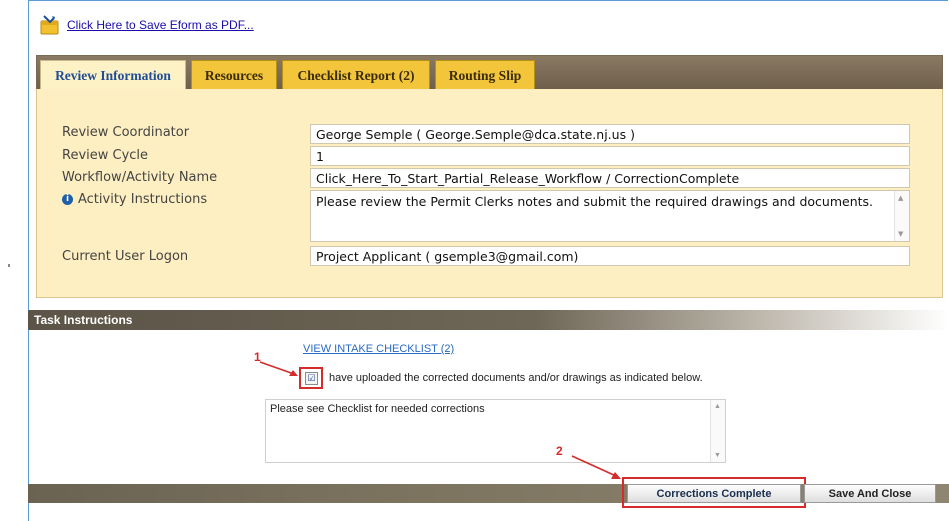  What do you see at coordinates (559, 451) in the screenshot?
I see `annotation-number-2: 2` at bounding box center [559, 451].